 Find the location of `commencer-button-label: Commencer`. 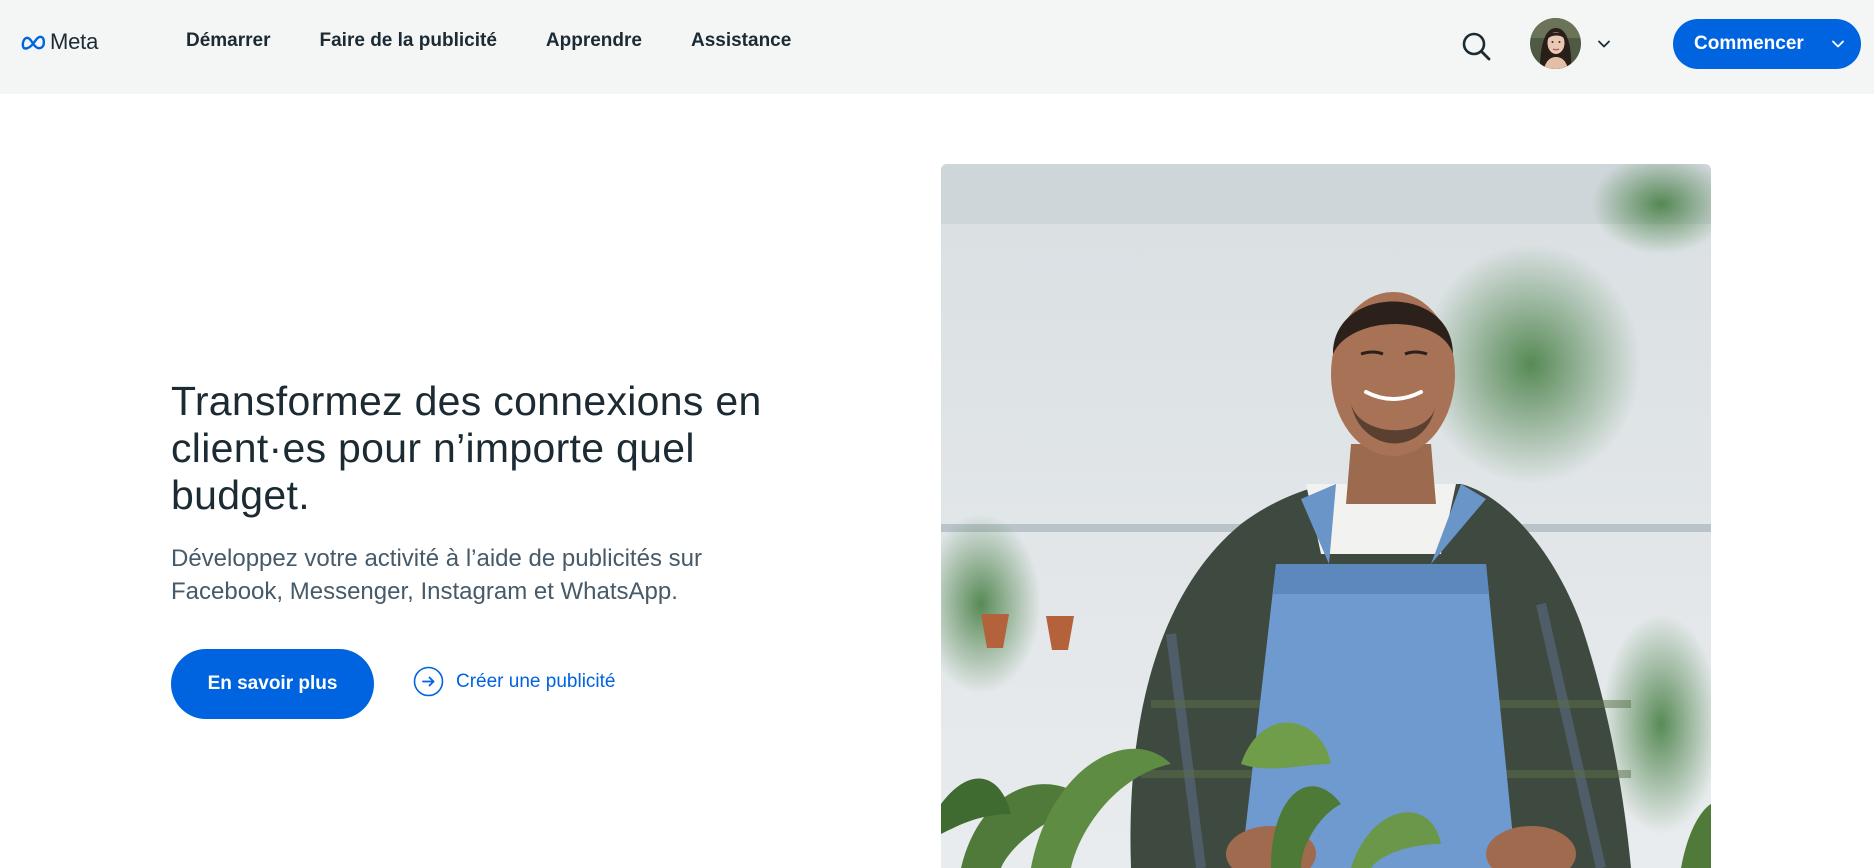

commencer-button-label: Commencer is located at coordinates (1749, 43).